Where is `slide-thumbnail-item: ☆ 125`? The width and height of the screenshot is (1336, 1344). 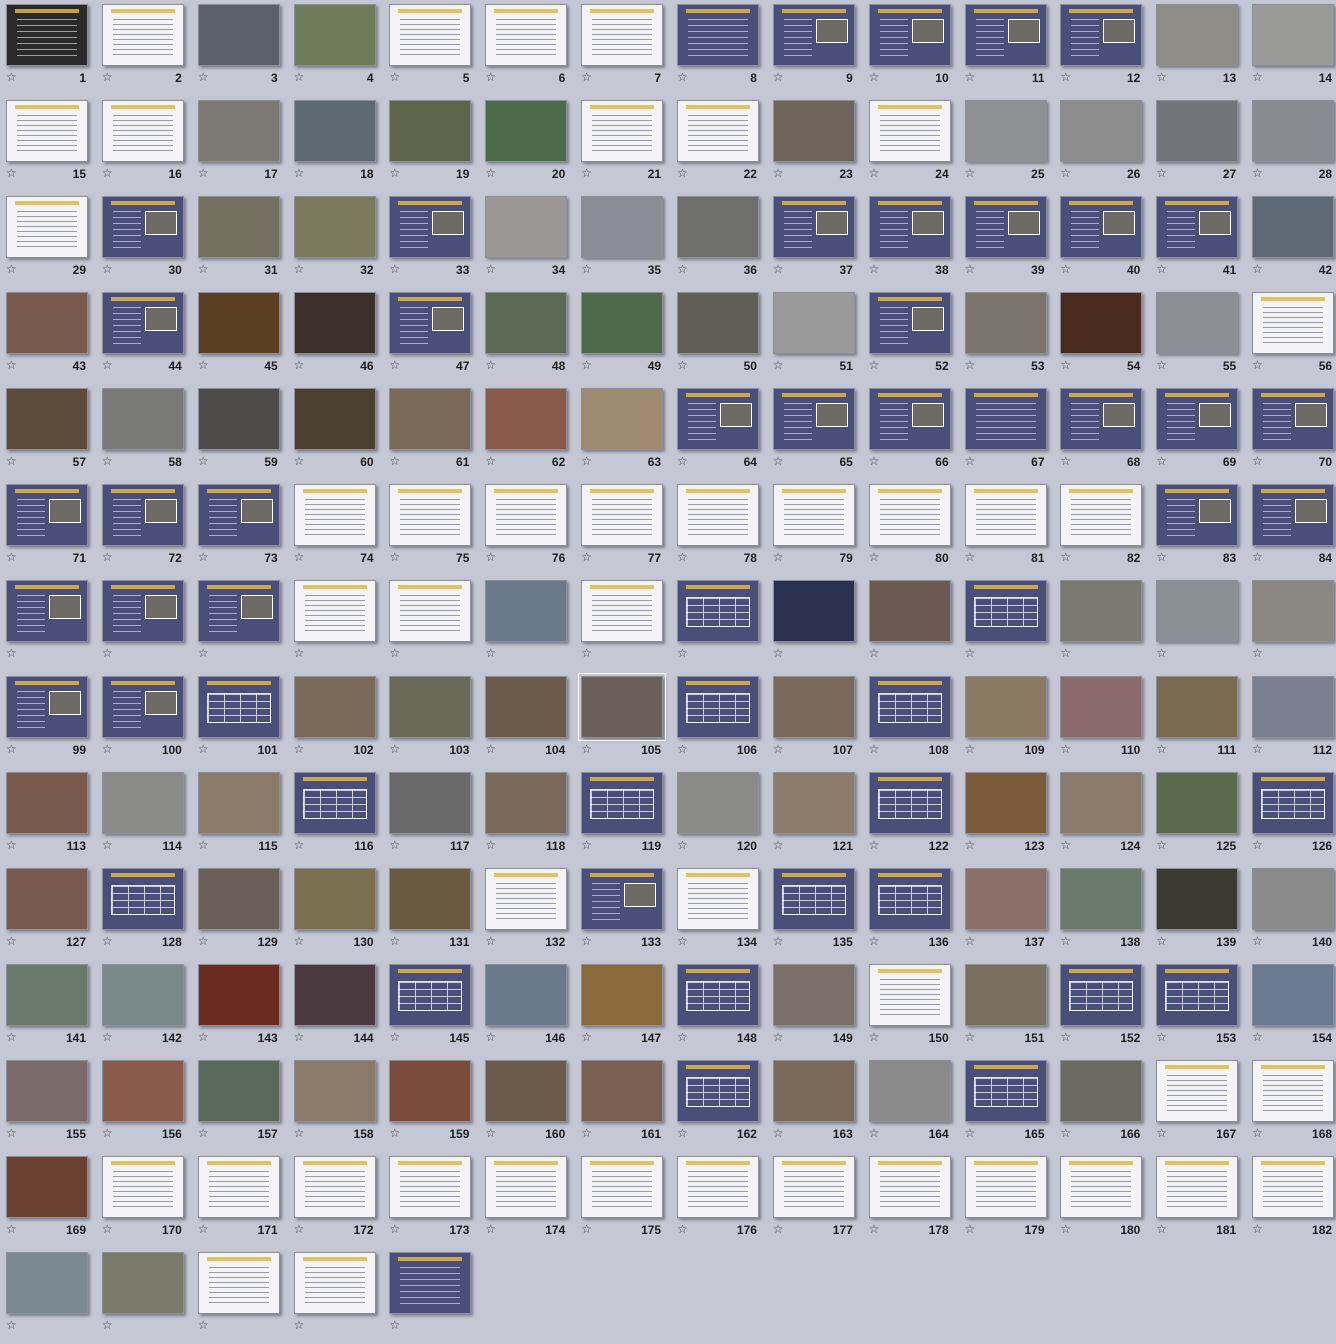 slide-thumbnail-item: ☆ 125 is located at coordinates (1202, 816).